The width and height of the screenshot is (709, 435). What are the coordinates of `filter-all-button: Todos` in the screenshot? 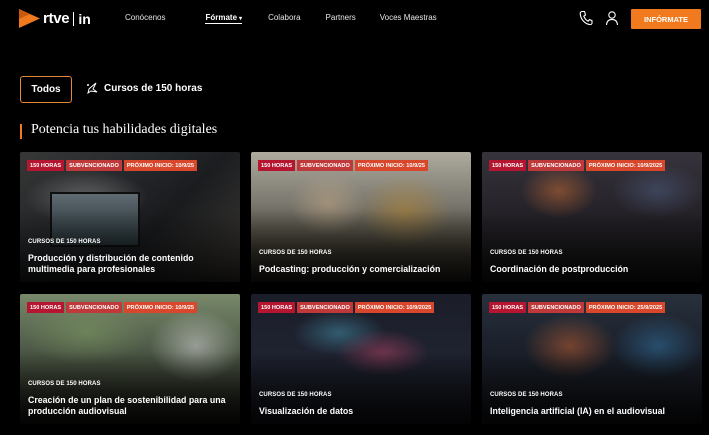 It's located at (46, 89).